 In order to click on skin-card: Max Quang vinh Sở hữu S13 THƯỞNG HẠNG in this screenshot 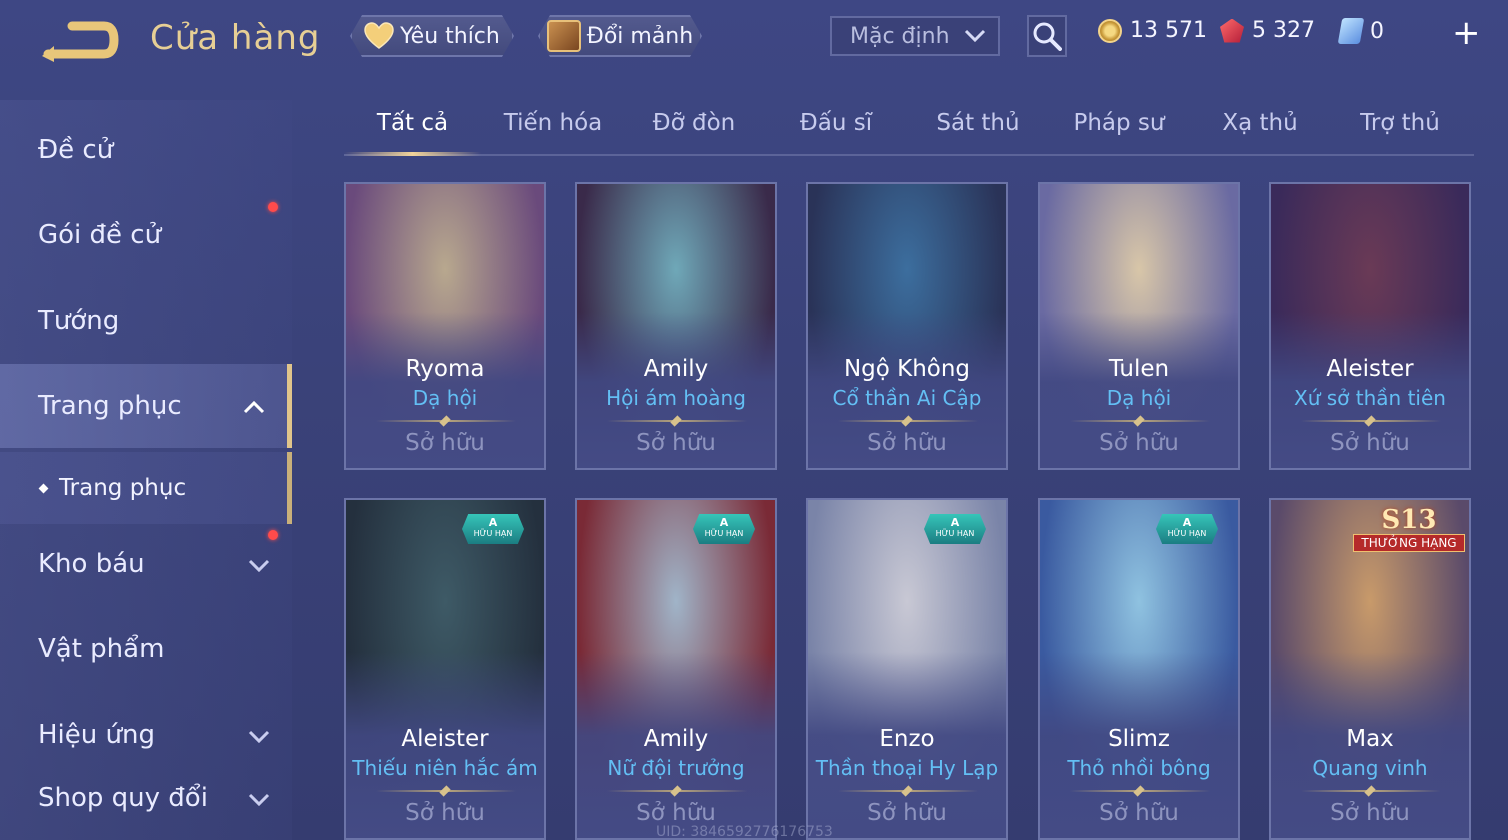, I will do `click(1370, 669)`.